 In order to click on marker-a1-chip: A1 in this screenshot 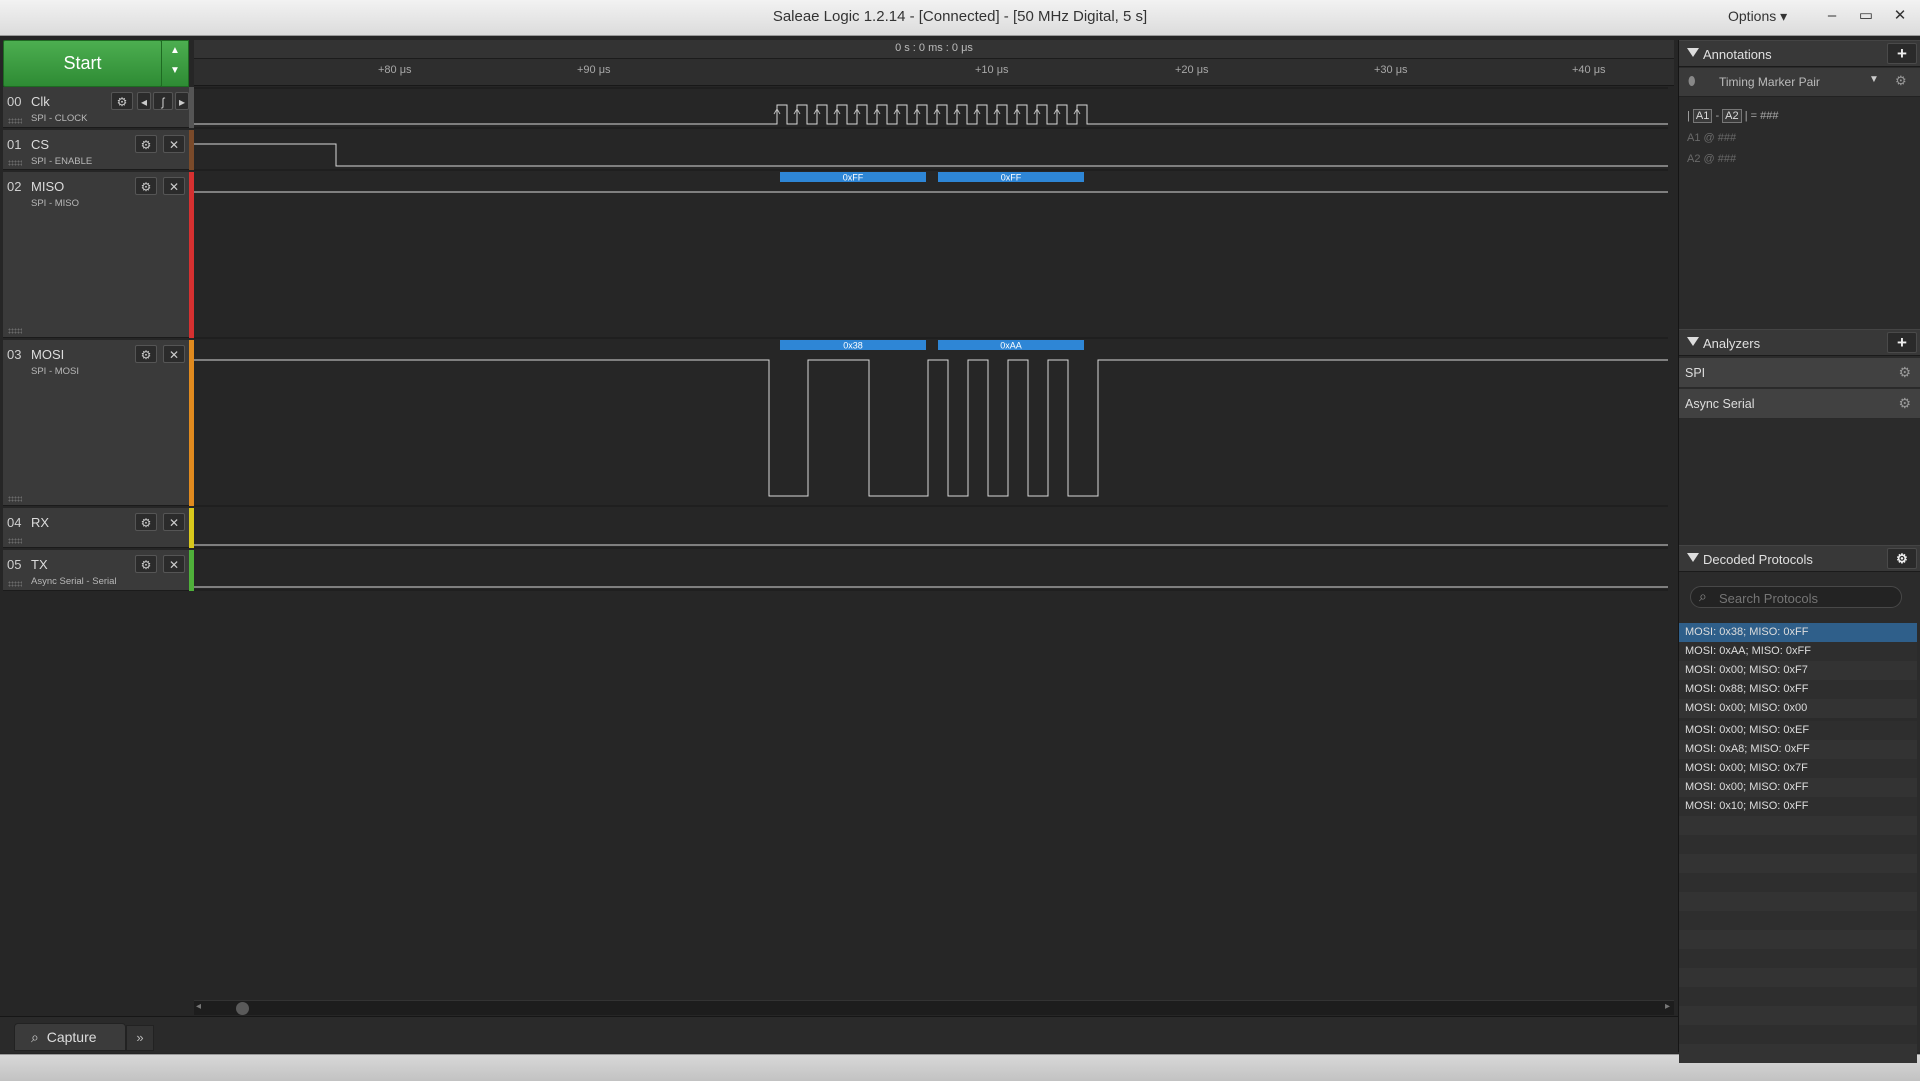, I will do `click(1702, 116)`.